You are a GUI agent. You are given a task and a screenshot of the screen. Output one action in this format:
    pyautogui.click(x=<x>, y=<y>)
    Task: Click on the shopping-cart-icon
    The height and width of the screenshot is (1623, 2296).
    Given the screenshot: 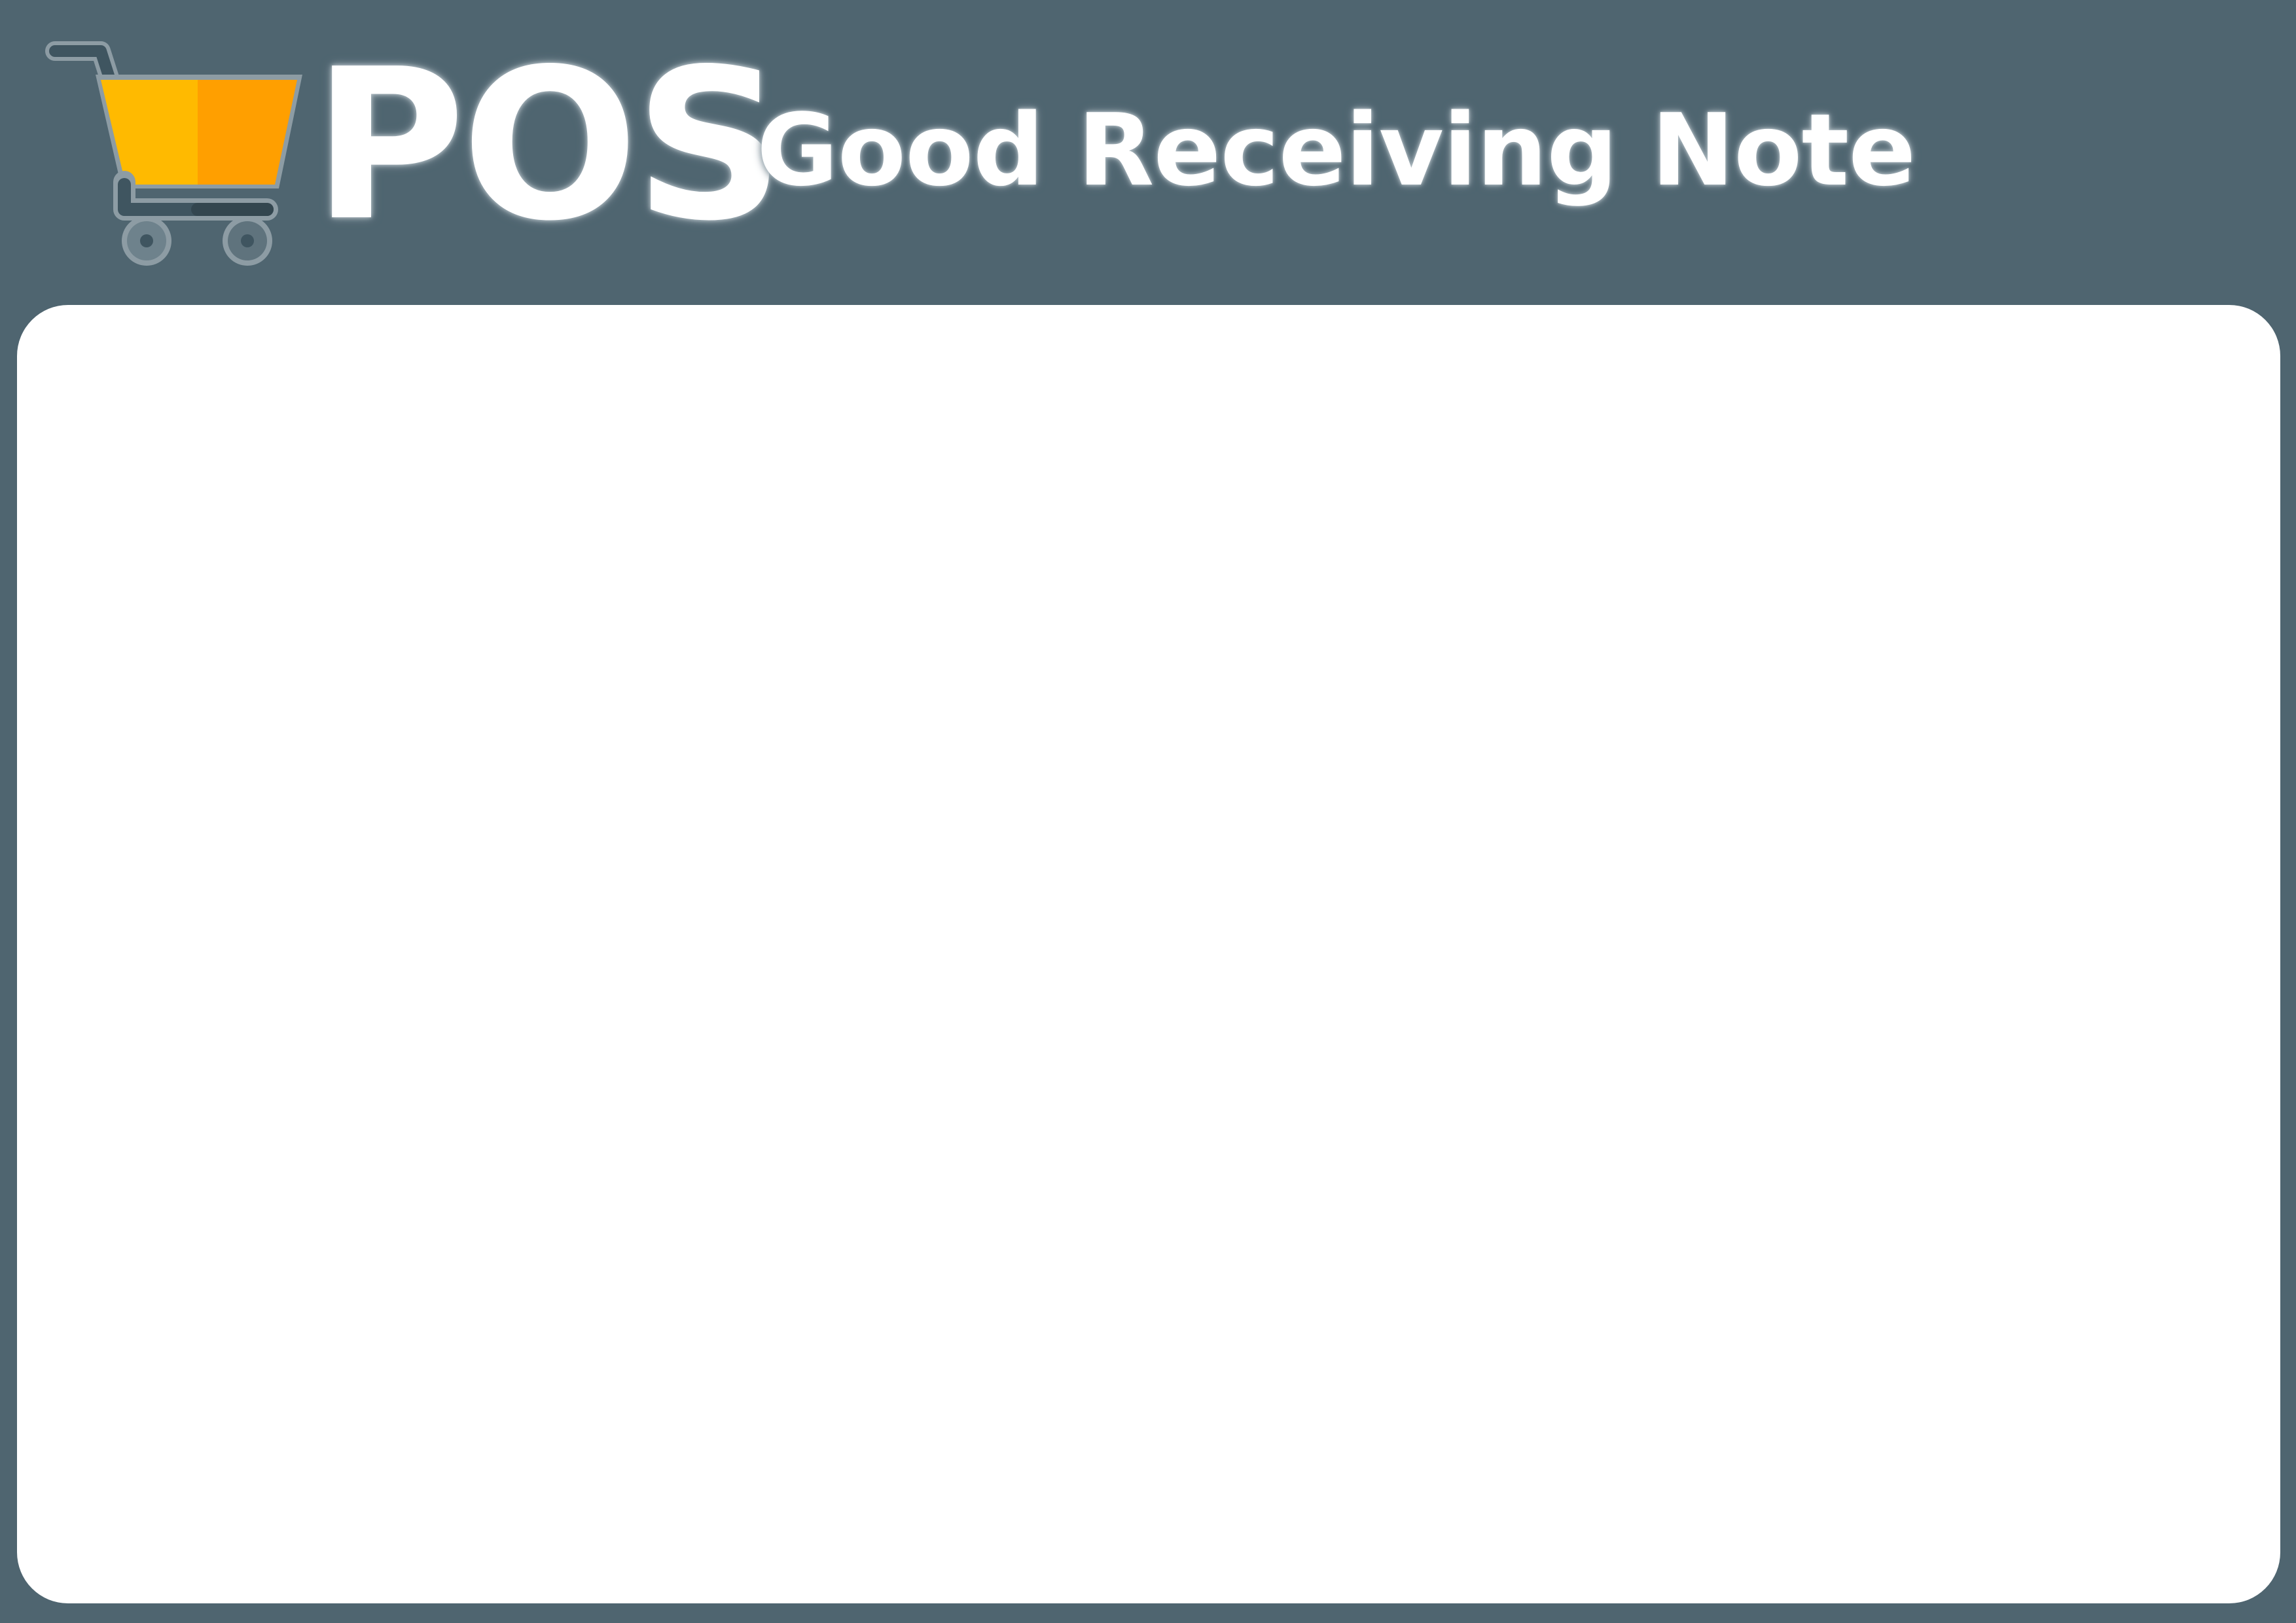 What is the action you would take?
    pyautogui.click(x=173, y=153)
    